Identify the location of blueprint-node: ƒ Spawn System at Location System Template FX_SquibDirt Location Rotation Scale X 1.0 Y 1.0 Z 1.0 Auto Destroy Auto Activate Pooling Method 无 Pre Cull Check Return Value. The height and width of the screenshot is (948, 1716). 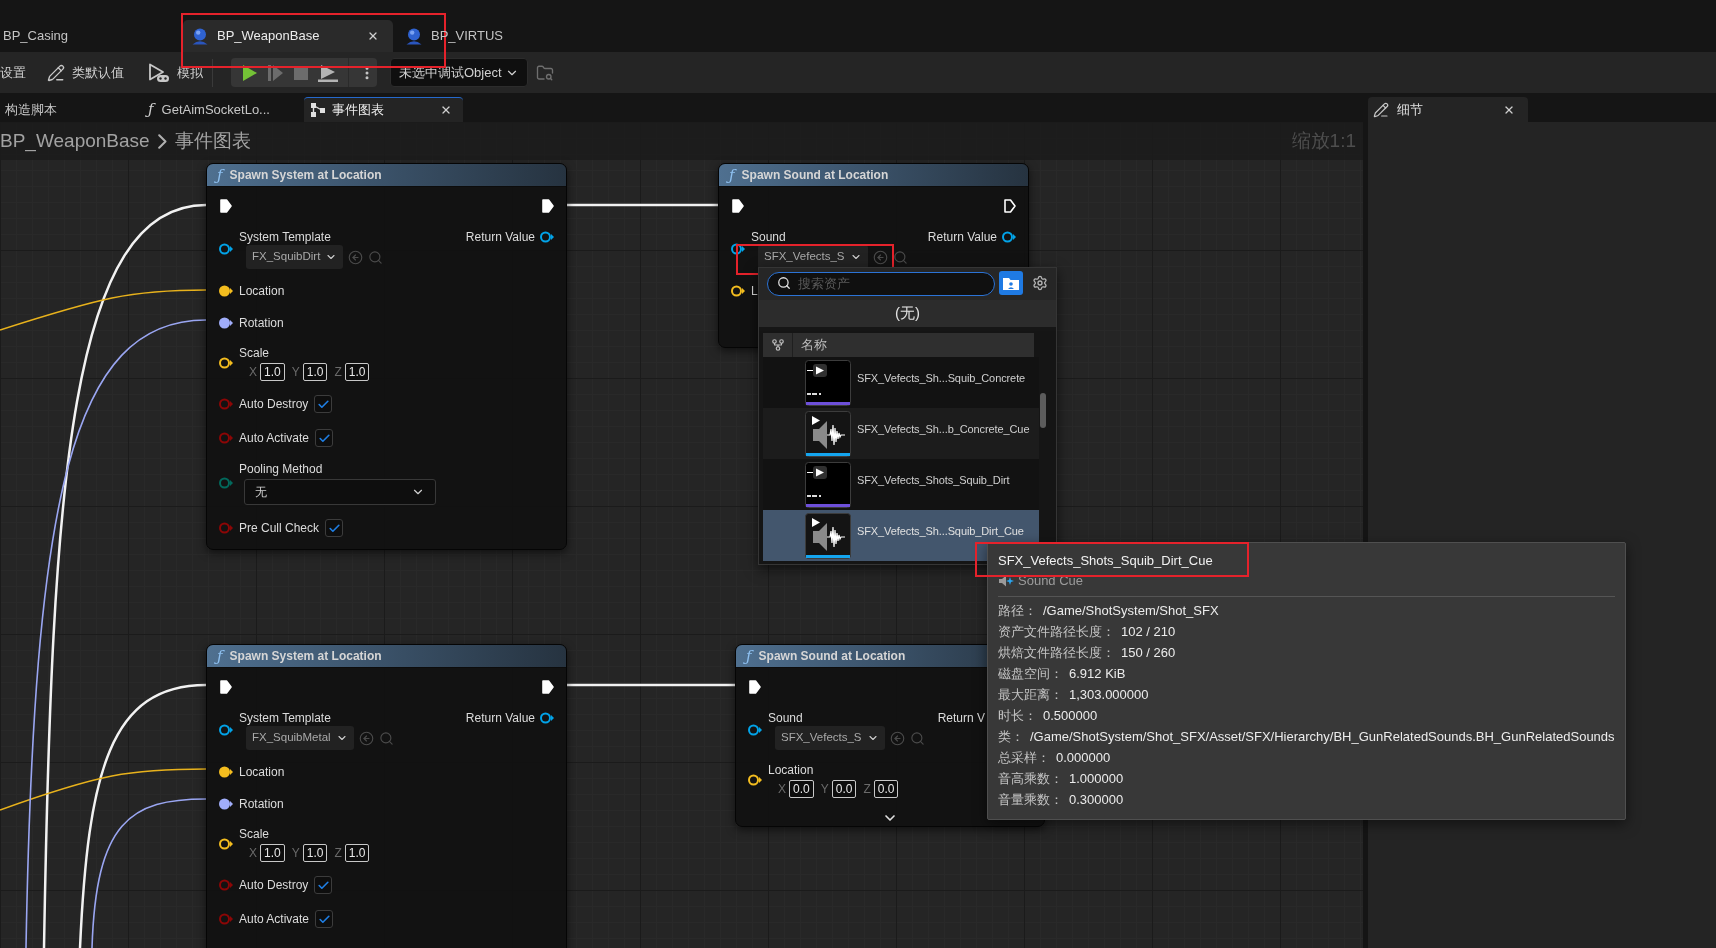
(386, 356).